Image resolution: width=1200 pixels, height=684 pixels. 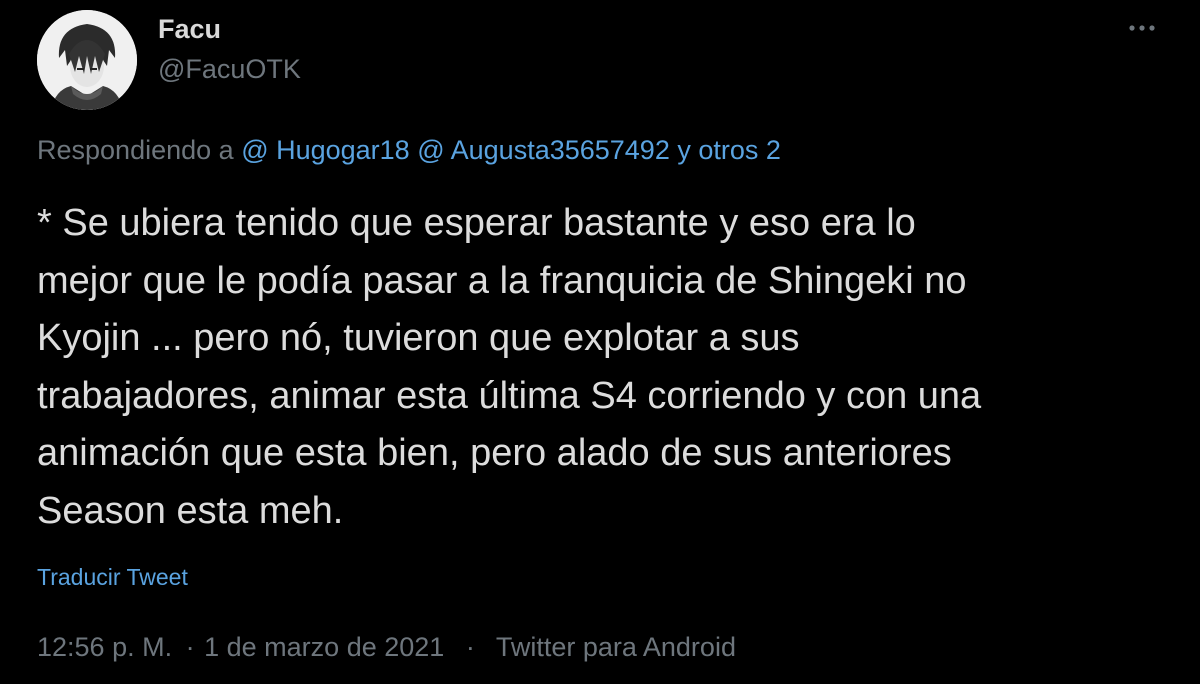 I want to click on tweet-source: Twitter para Android, so click(x=616, y=647).